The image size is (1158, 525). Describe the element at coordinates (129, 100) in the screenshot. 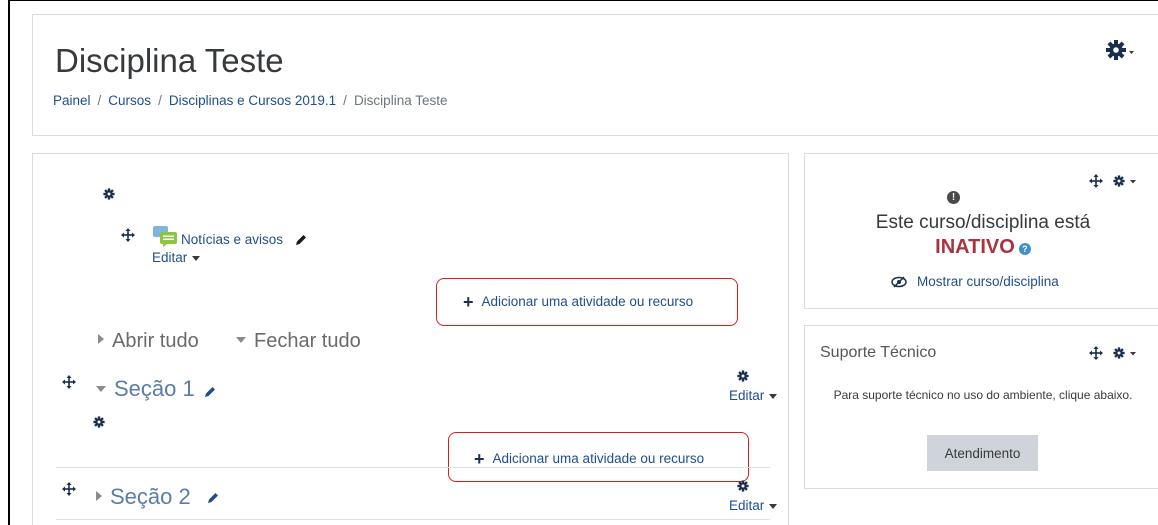

I see `breadcrumb-cursos: Cursos` at that location.